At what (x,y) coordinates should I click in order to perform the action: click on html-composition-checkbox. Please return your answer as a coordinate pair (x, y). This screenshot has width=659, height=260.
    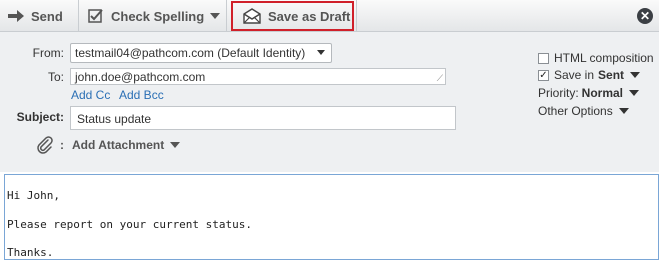
    Looking at the image, I should click on (543, 58).